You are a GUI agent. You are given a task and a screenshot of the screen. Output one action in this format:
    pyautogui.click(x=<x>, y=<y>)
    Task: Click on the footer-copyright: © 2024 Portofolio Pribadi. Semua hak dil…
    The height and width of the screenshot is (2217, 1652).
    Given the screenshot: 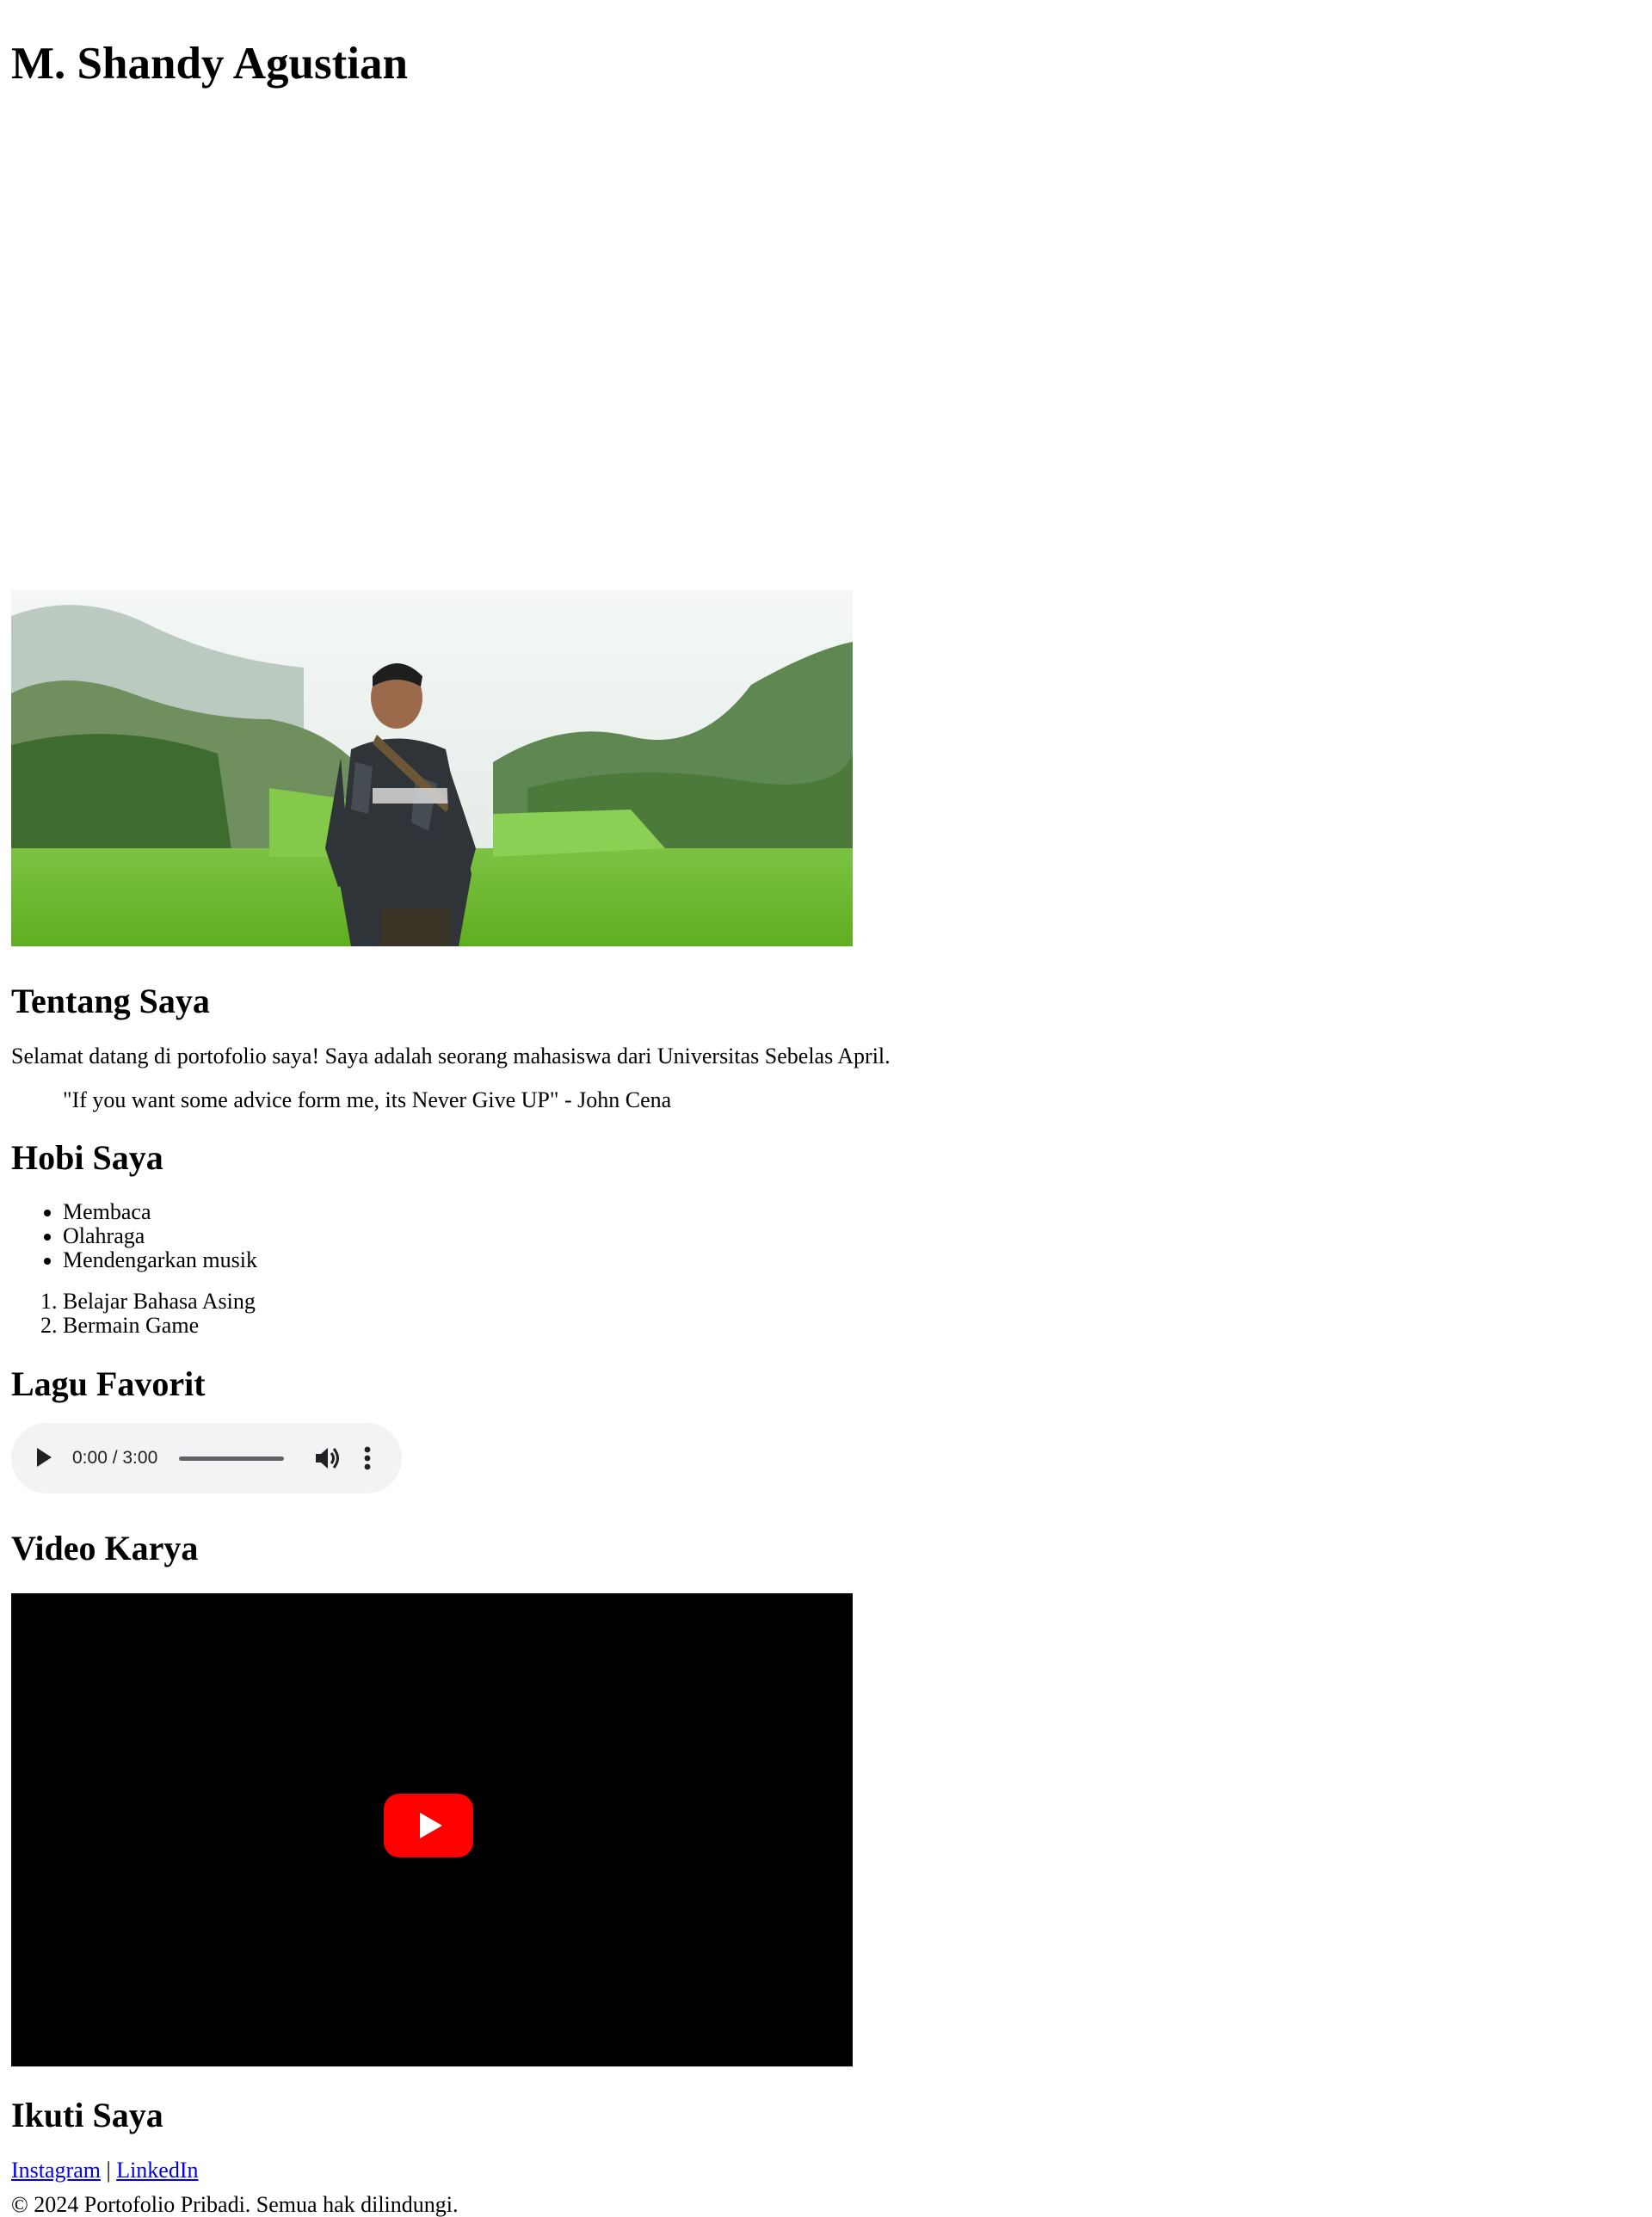 What is the action you would take?
    pyautogui.click(x=235, y=2204)
    